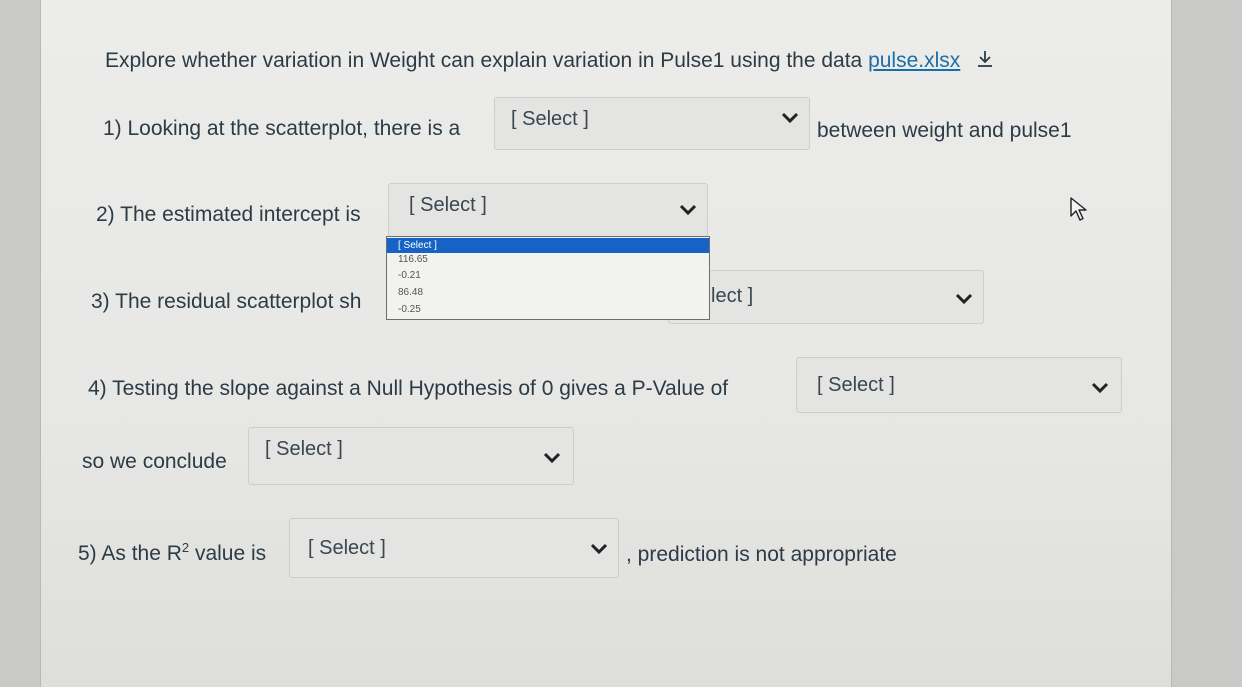 This screenshot has height=687, width=1242. What do you see at coordinates (548, 259) in the screenshot?
I see `dropdown-option: 116.65` at bounding box center [548, 259].